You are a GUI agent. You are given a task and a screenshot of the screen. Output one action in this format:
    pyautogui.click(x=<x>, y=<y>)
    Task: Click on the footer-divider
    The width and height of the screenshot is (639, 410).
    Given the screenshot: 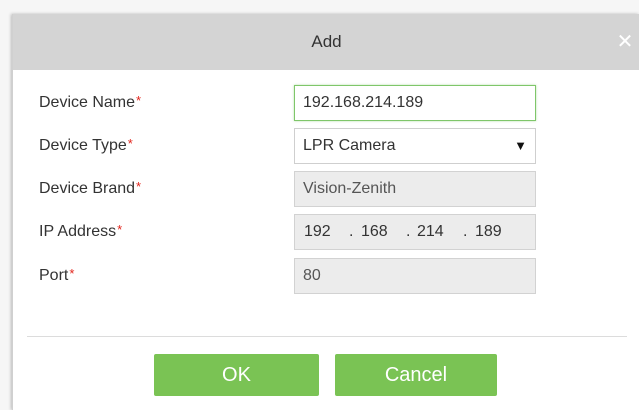 What is the action you would take?
    pyautogui.click(x=327, y=336)
    